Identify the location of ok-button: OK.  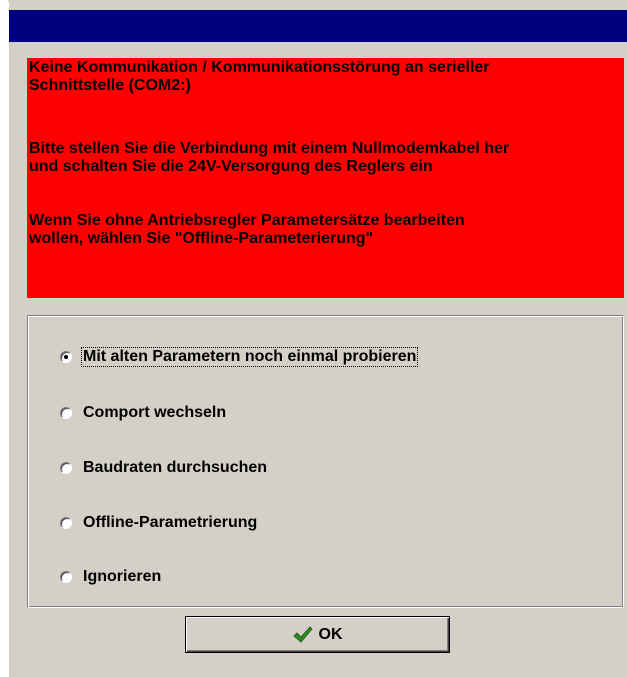
(317, 634).